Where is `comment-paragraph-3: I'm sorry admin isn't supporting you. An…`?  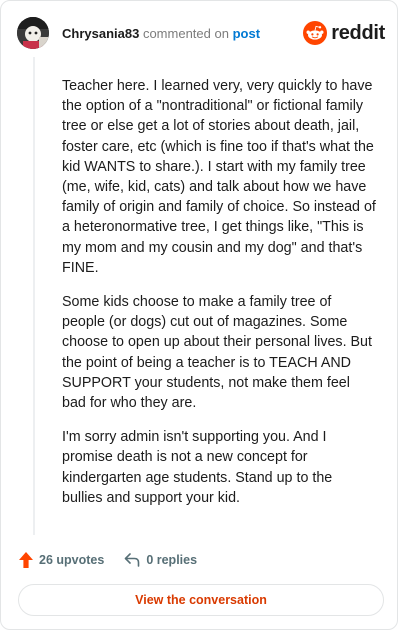 comment-paragraph-3: I'm sorry admin isn't supporting you. An… is located at coordinates (197, 467).